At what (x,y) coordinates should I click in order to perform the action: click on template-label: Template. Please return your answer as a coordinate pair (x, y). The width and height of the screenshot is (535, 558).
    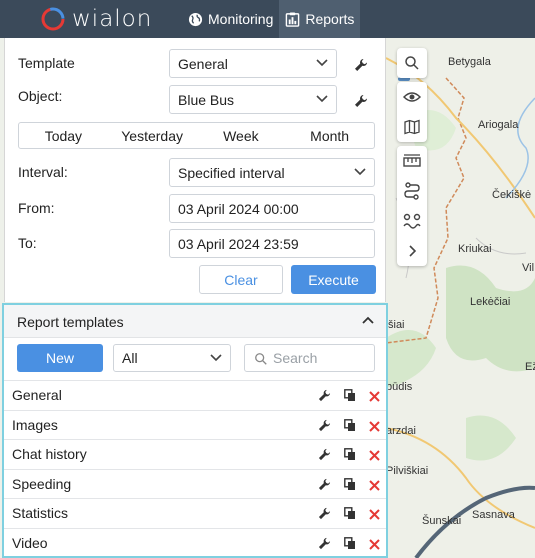
    Looking at the image, I should click on (46, 63).